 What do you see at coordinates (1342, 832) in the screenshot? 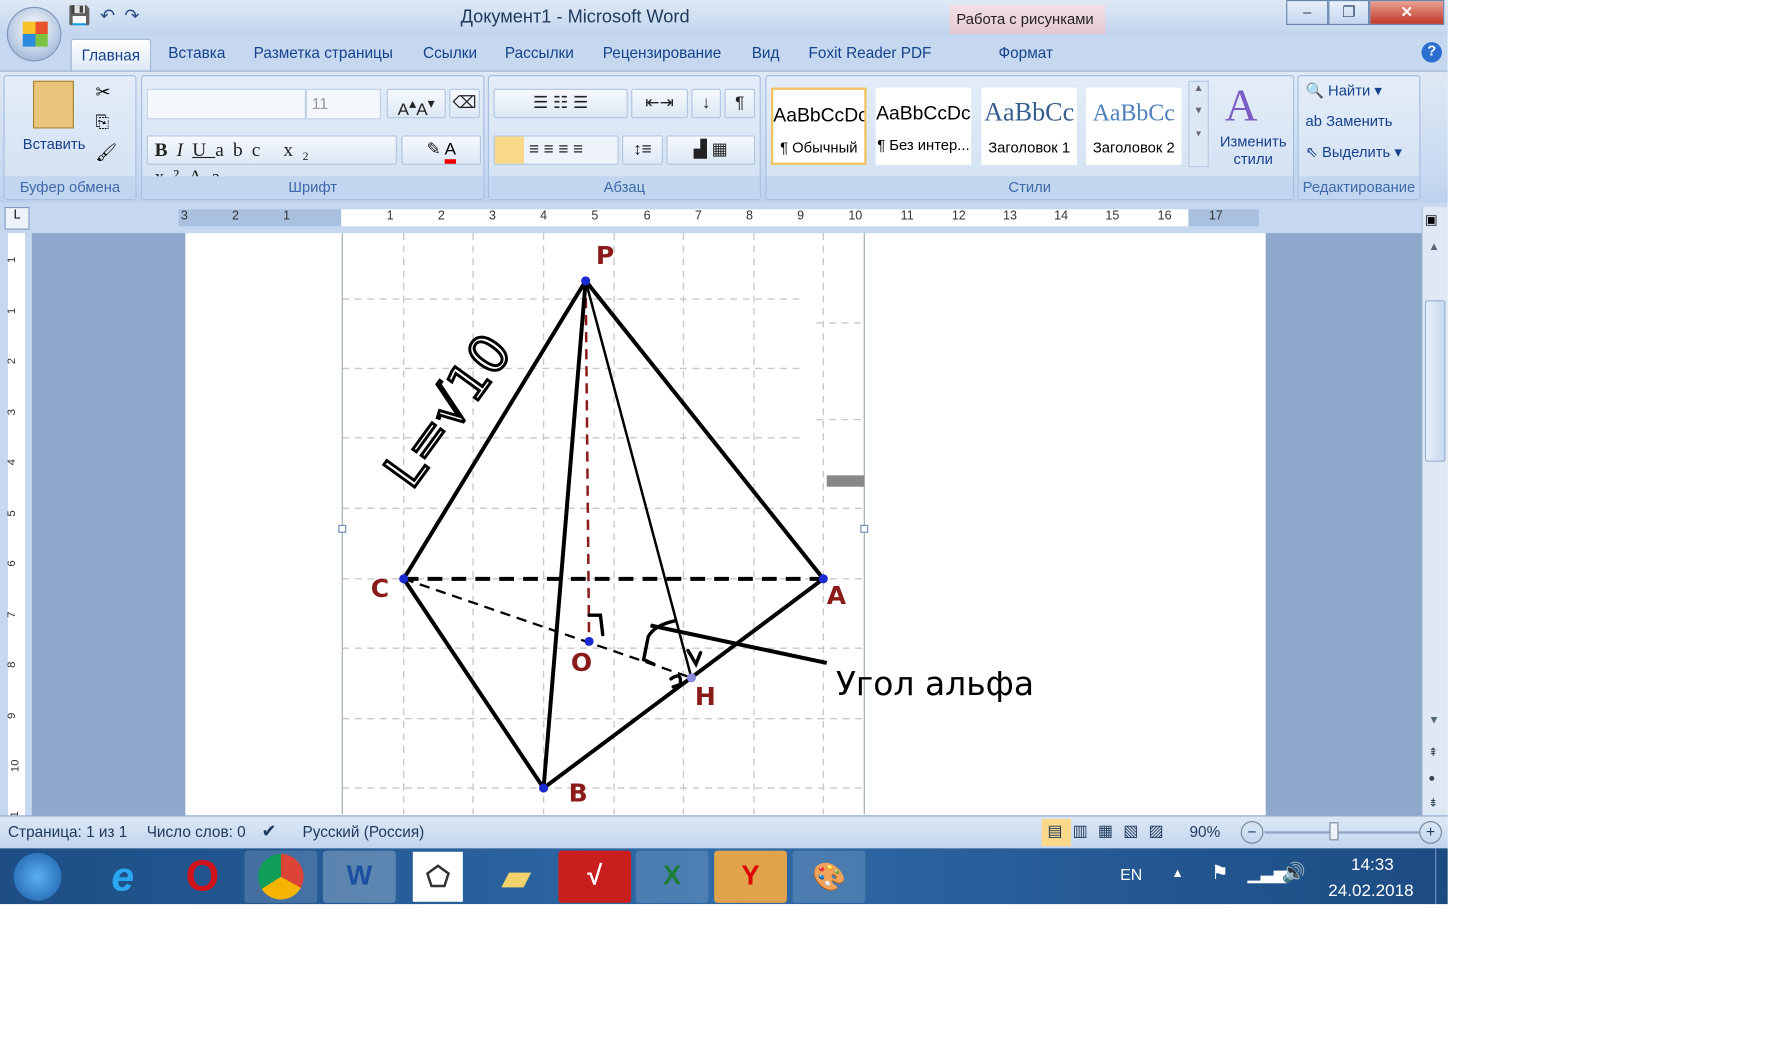
I see `zoom-slider` at bounding box center [1342, 832].